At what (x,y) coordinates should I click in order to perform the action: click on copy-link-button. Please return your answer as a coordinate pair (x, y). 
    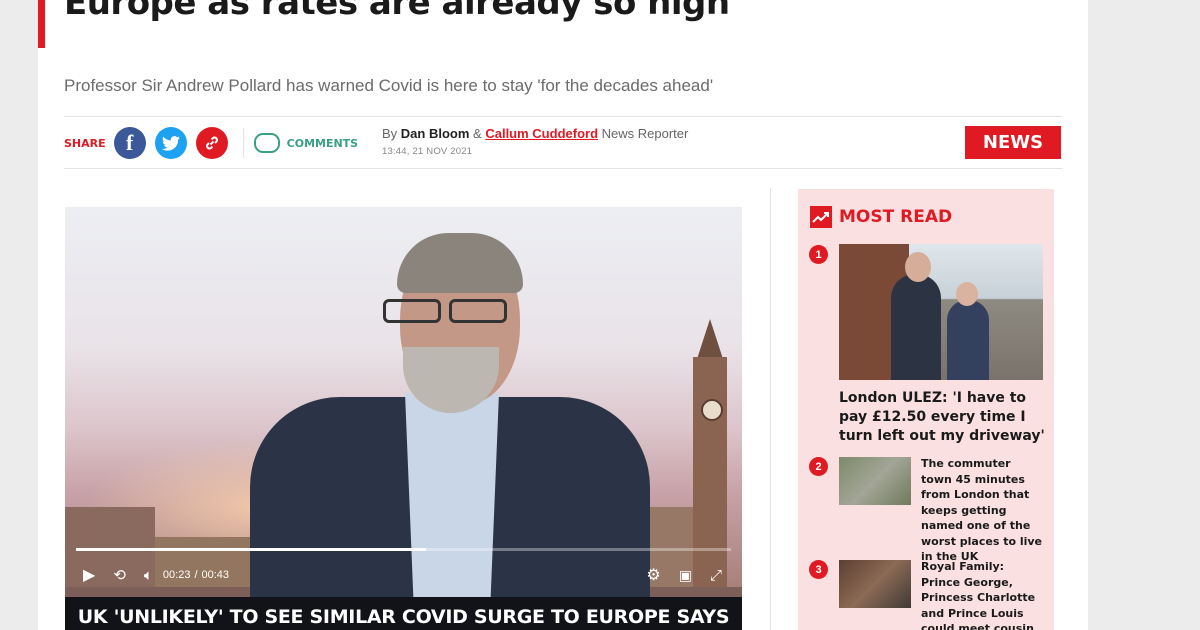
    Looking at the image, I should click on (211, 143).